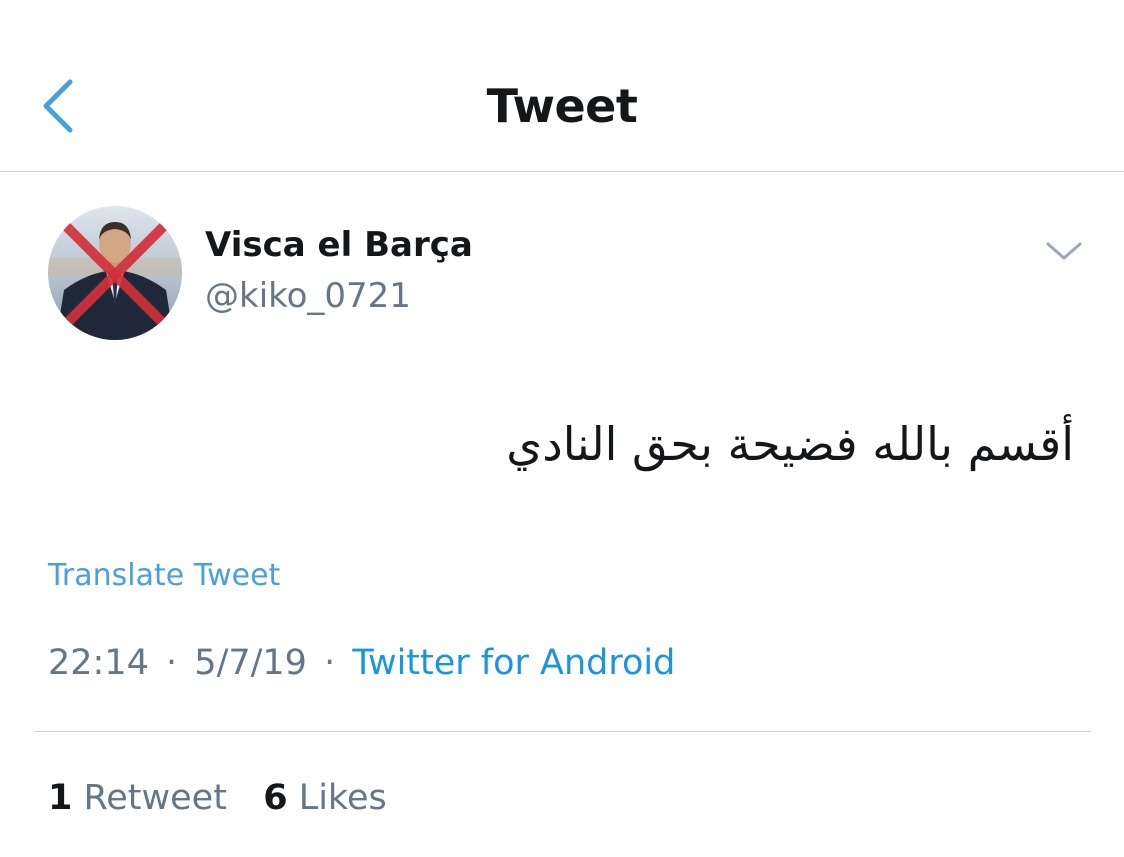  I want to click on tweet-time: 22:14, so click(98, 663).